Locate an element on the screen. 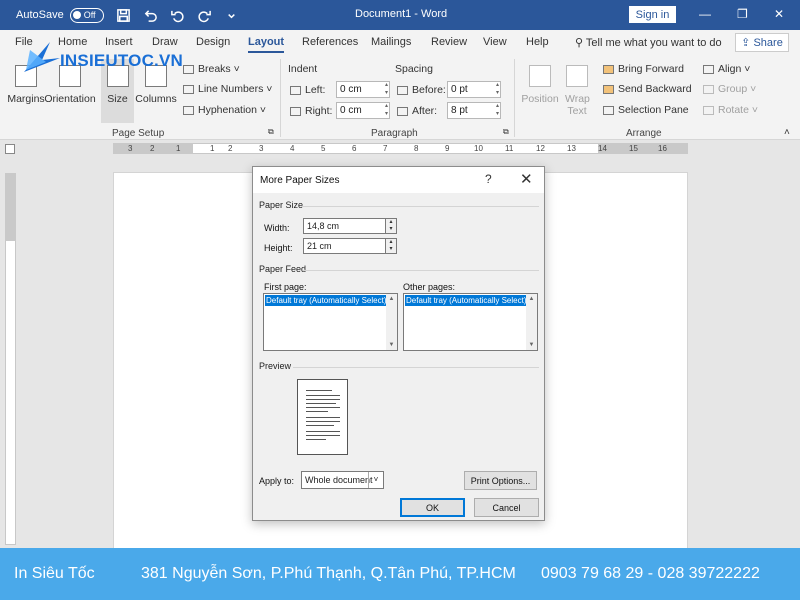  restore-button: ❐ is located at coordinates (742, 14).